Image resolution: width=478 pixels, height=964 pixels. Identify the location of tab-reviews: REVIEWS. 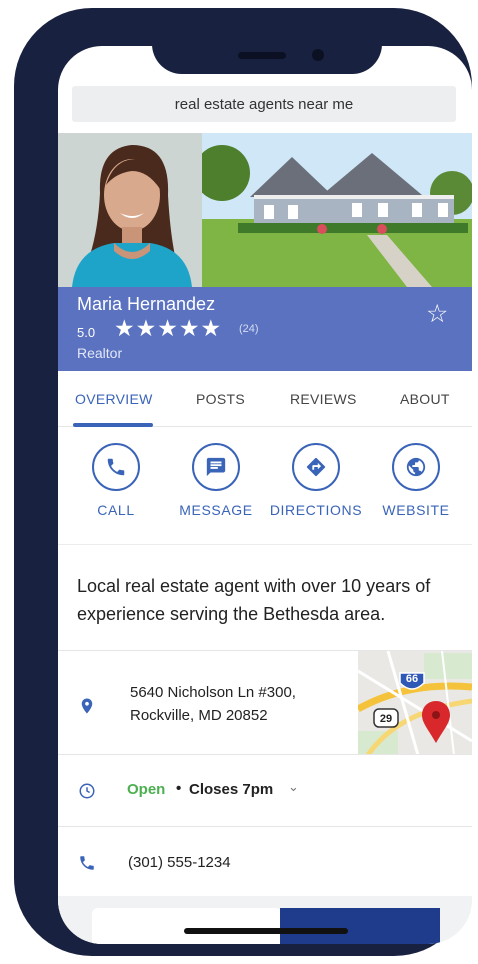
(323, 399).